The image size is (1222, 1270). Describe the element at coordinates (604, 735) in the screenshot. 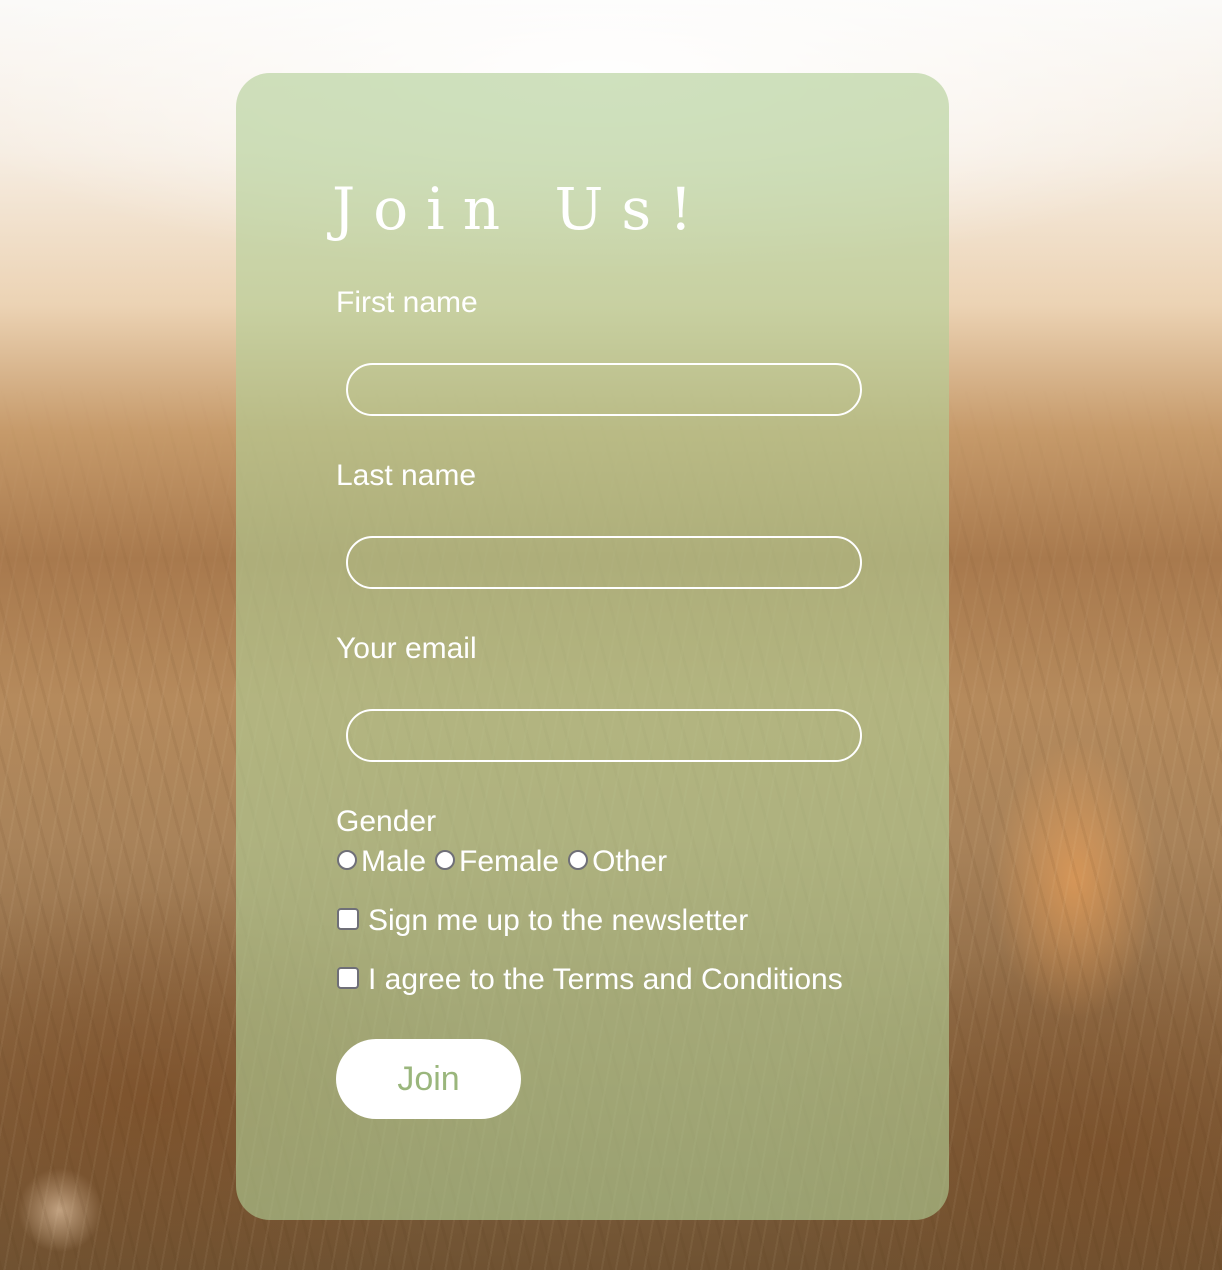

I see `email-input` at that location.